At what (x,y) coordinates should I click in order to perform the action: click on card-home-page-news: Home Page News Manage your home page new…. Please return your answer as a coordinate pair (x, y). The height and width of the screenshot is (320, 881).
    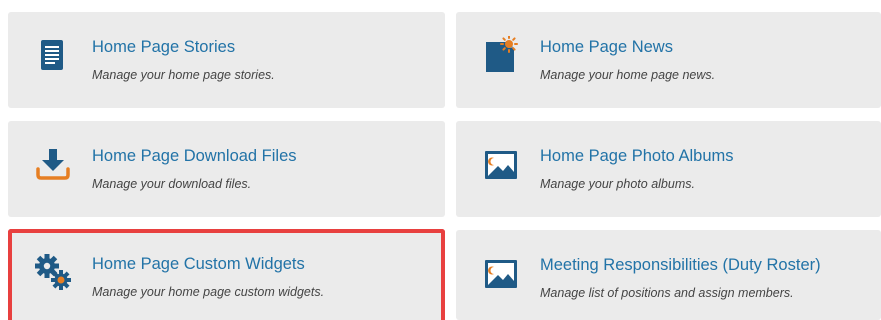
    Looking at the image, I should click on (668, 60).